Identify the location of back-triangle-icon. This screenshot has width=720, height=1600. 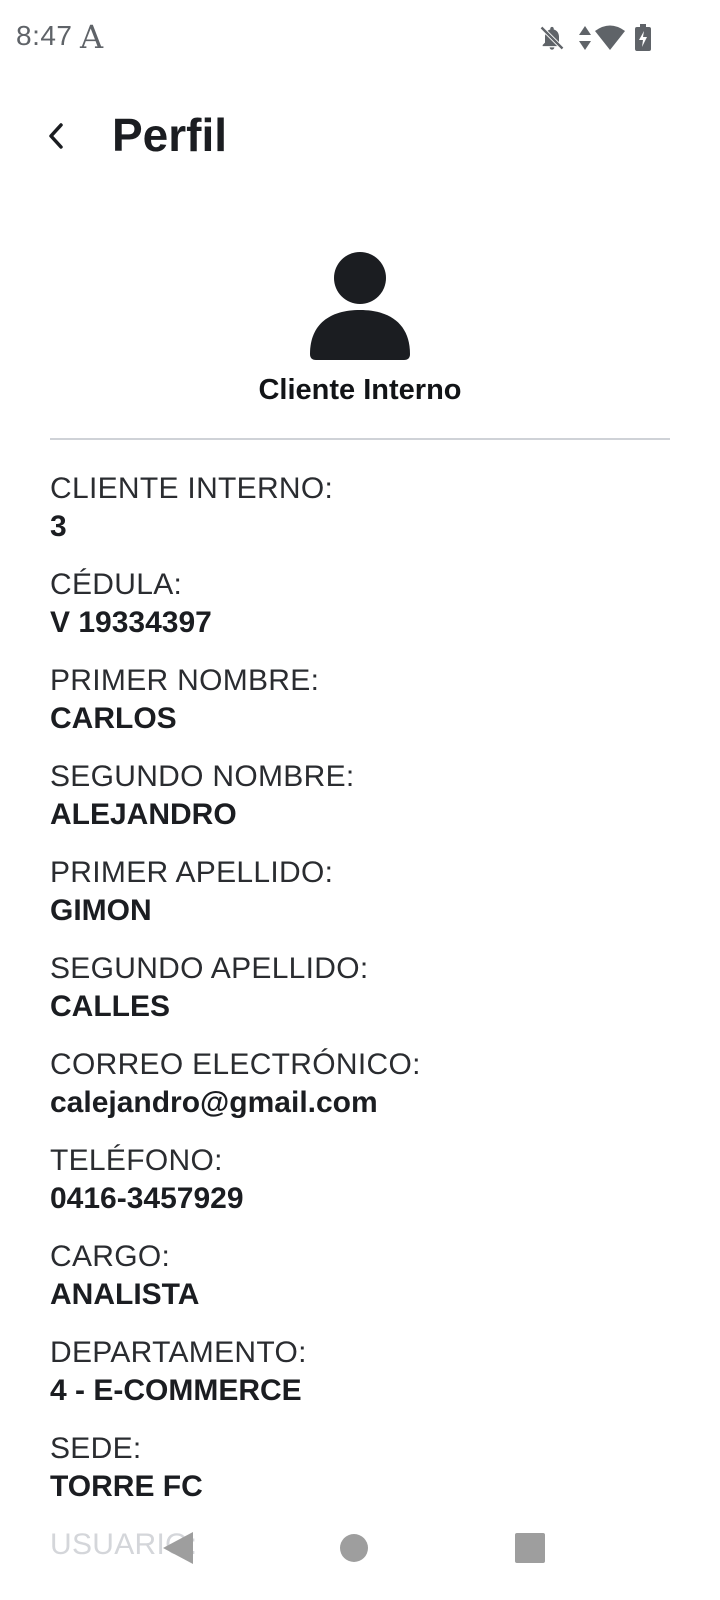
(178, 1550).